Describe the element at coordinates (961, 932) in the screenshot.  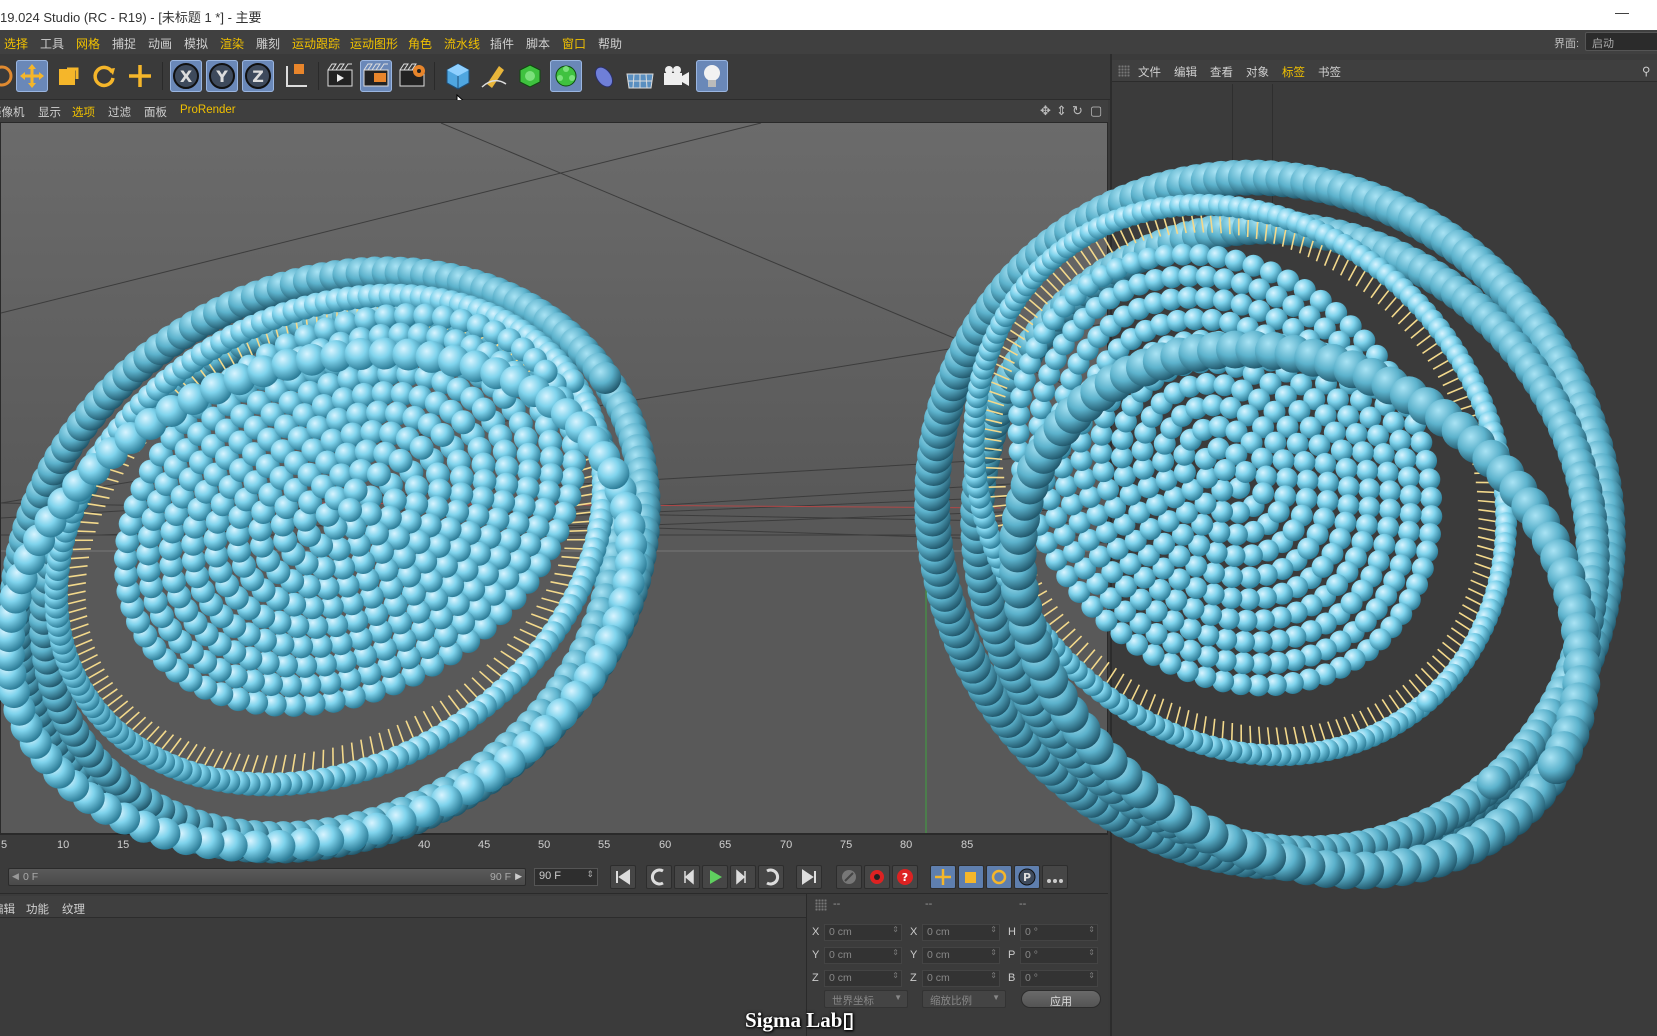
I see `size-x-field: 0 cm ⇕` at that location.